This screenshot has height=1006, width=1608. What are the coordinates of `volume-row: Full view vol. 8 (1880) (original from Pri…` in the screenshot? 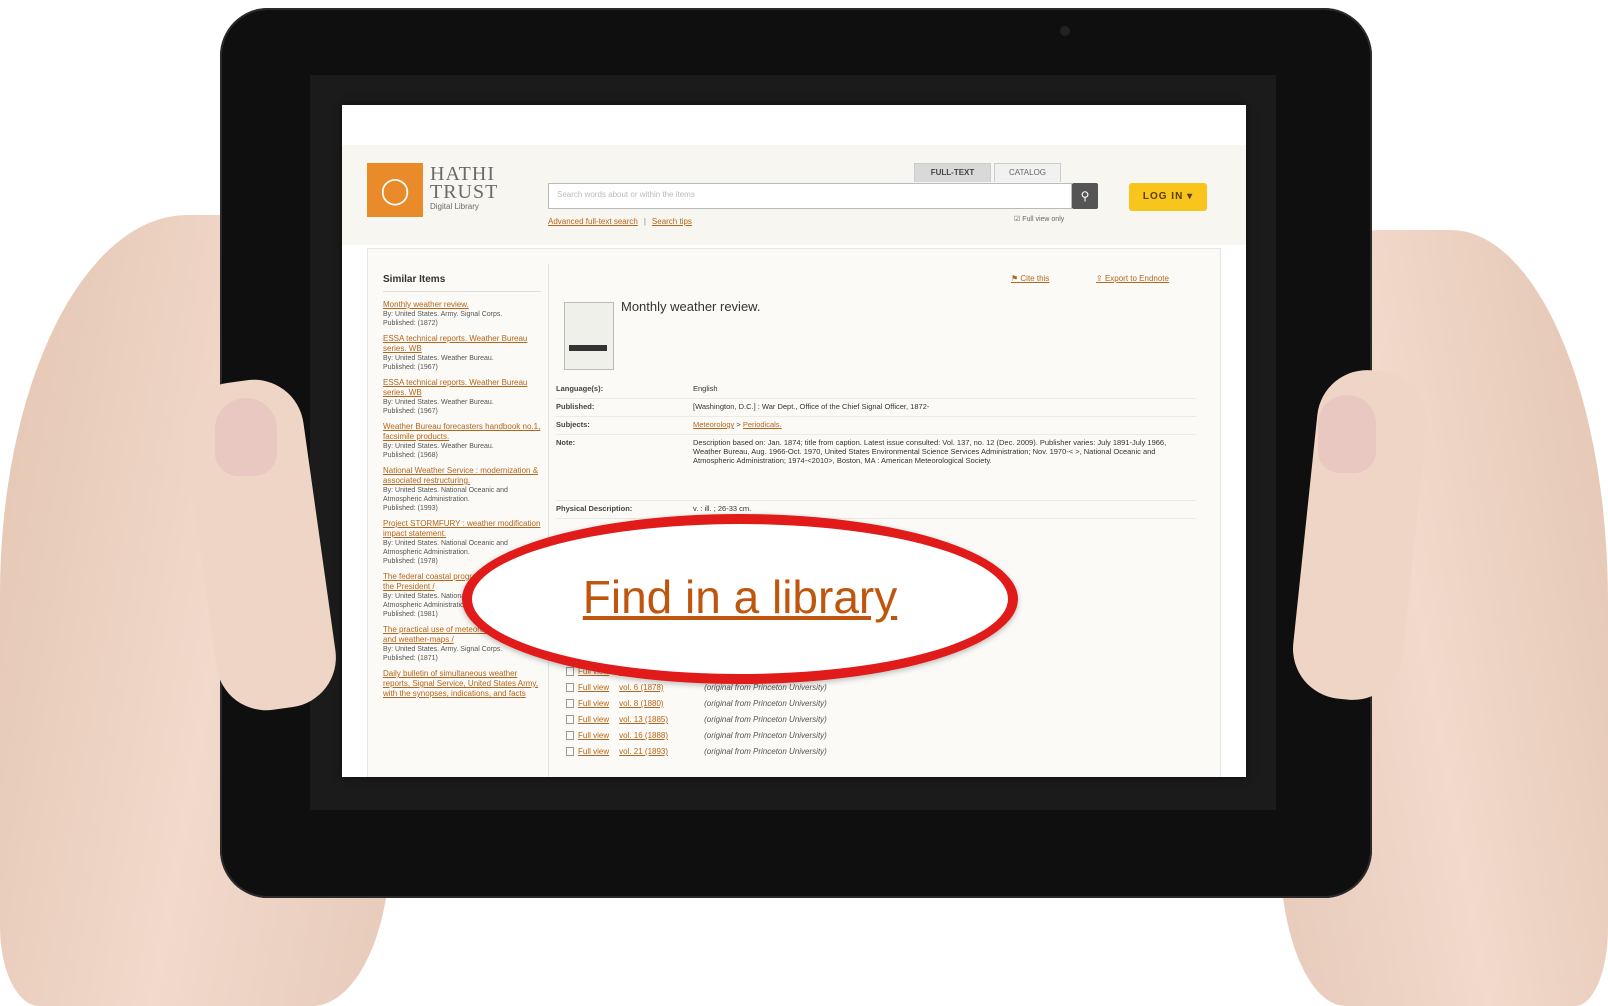 It's located at (696, 704).